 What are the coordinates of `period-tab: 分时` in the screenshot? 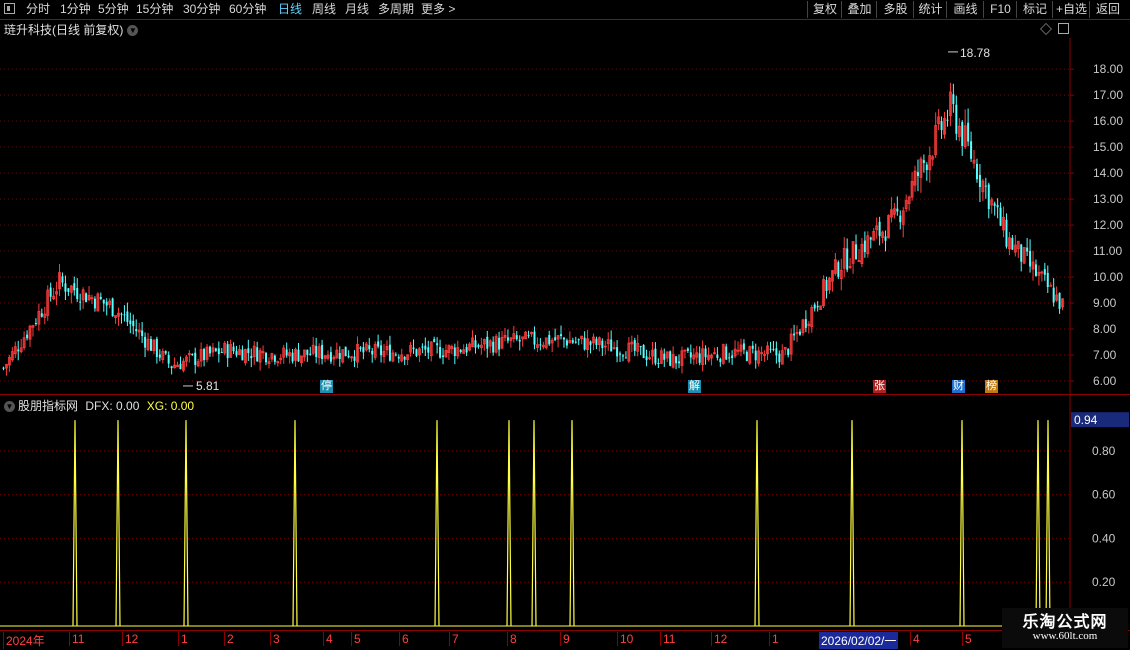 It's located at (38, 9).